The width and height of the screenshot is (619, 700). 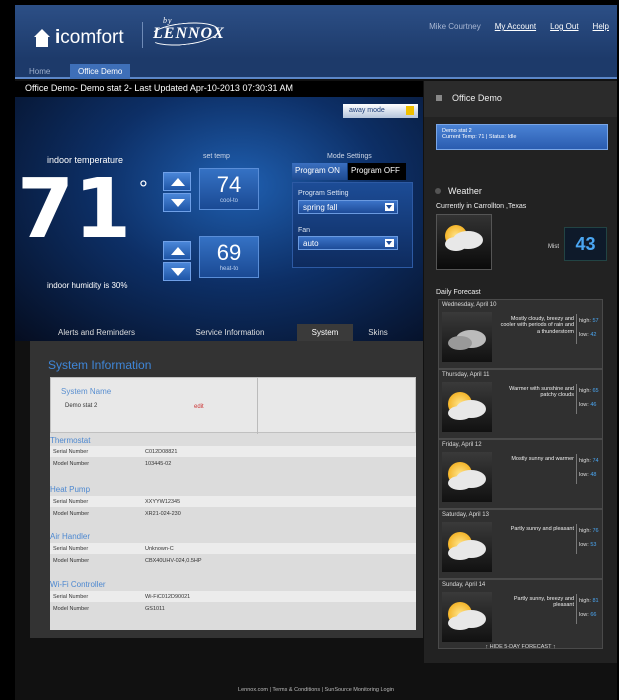 What do you see at coordinates (233, 405) in the screenshot?
I see `system-name-box: System Name Demo stat 2 edit` at bounding box center [233, 405].